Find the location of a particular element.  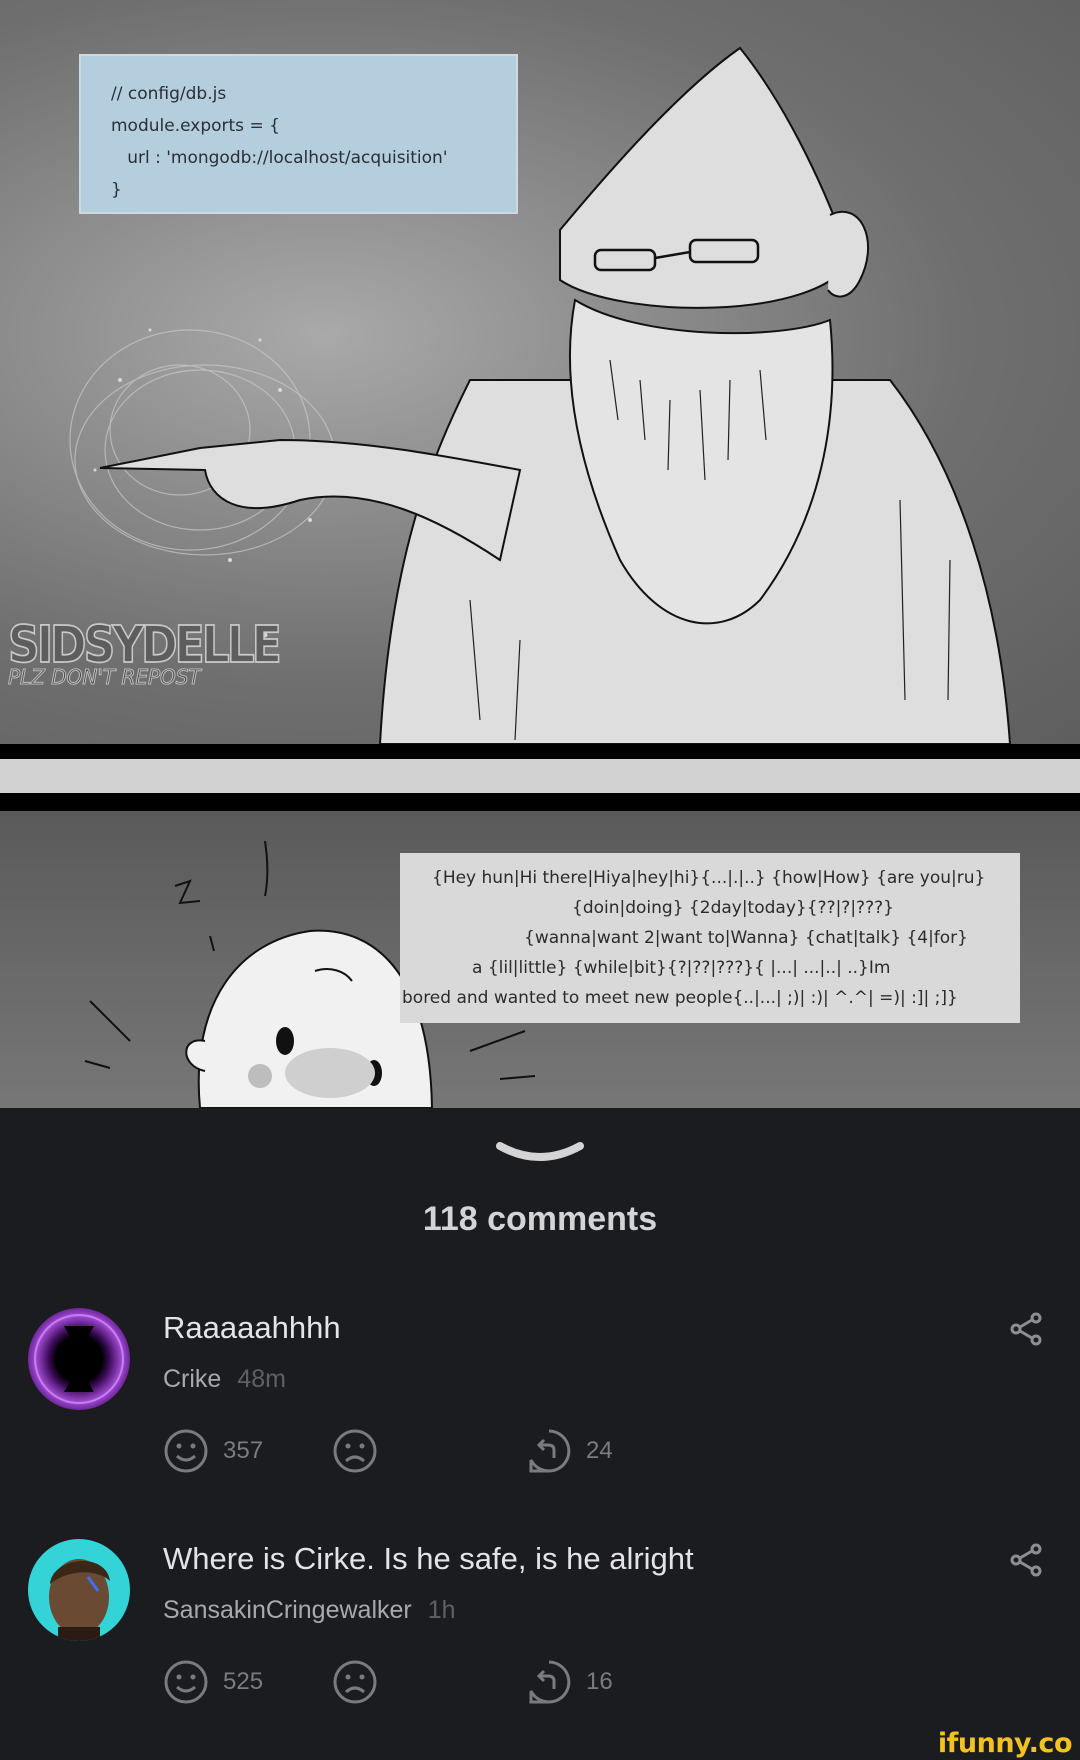

reply-count: 16 is located at coordinates (599, 1681).